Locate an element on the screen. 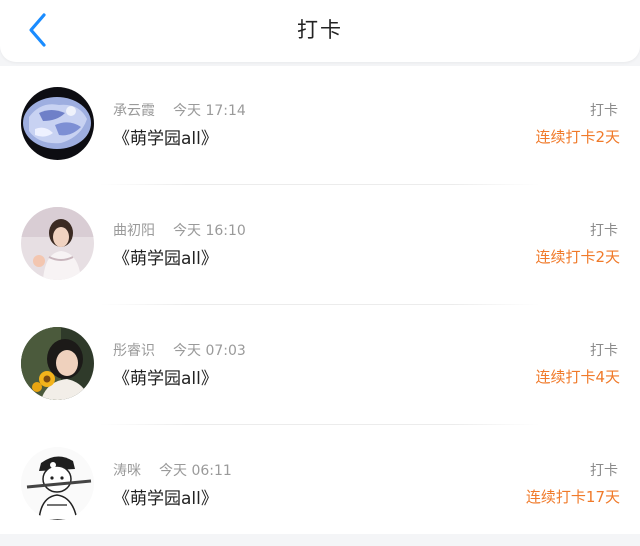 The height and width of the screenshot is (546, 640). user-name: 承云霞 is located at coordinates (134, 111).